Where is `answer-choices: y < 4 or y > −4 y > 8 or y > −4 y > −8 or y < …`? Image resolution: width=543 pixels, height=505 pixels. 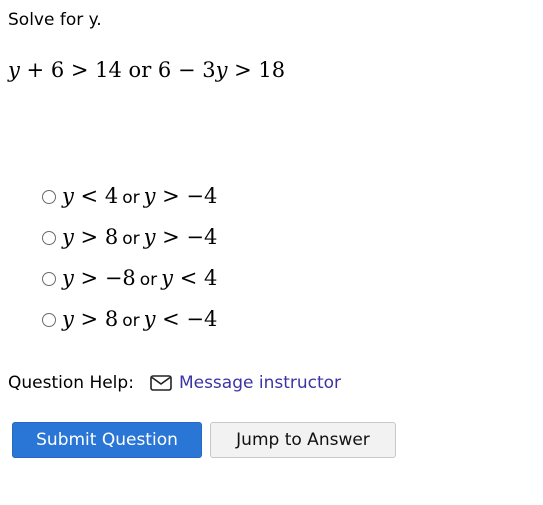
answer-choices: y < 4 or y > −4 y > 8 or y > −4 y > −8 or y < … is located at coordinates (129, 258).